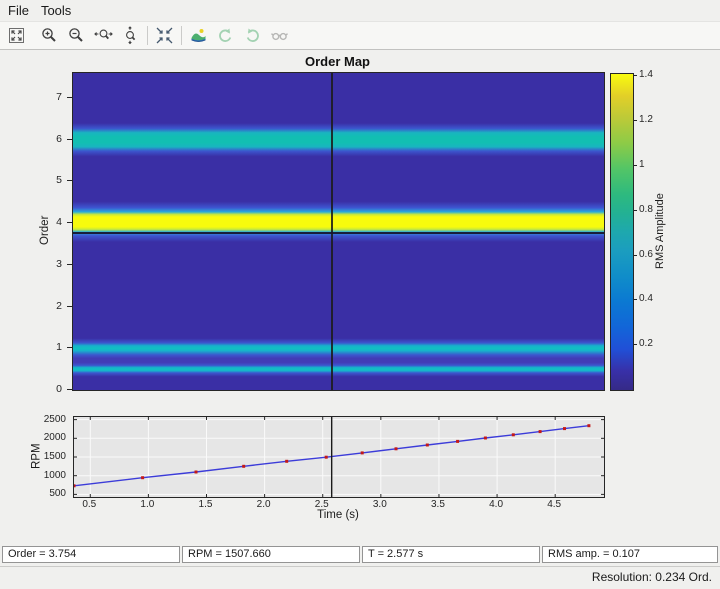  I want to click on status-time: T = 2.577 s, so click(451, 554).